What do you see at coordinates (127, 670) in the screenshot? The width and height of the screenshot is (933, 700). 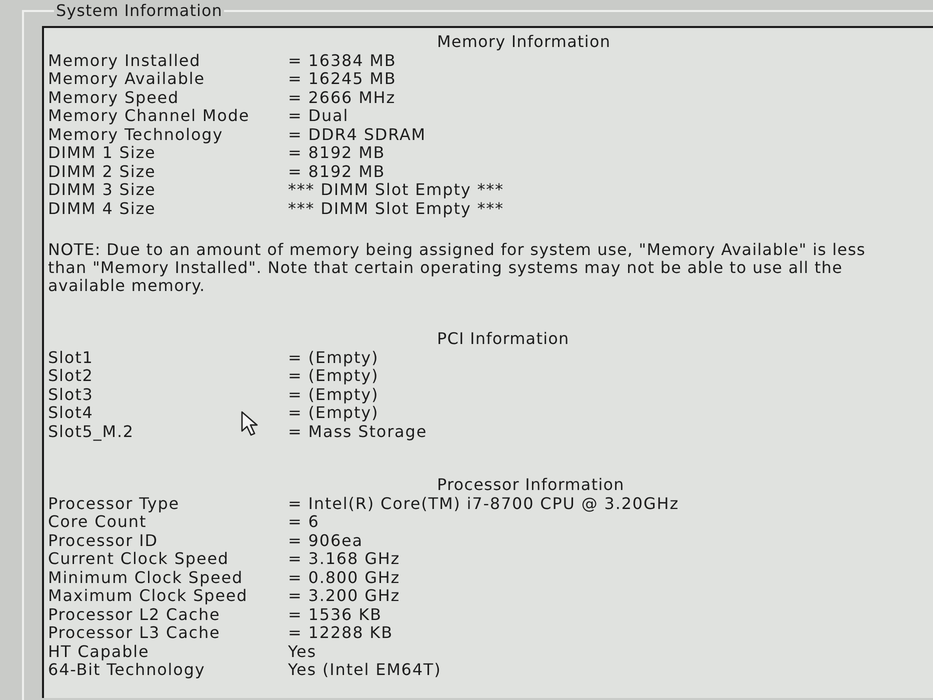 I see `field-label: 64-Bit Technology` at bounding box center [127, 670].